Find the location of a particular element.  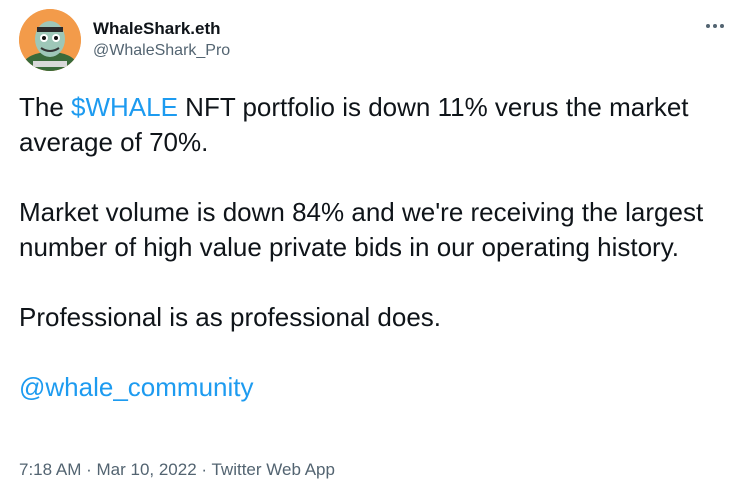

tweet-meta: 7:18 AM · Mar 10, 2022 · Twitter Web App is located at coordinates (177, 470).